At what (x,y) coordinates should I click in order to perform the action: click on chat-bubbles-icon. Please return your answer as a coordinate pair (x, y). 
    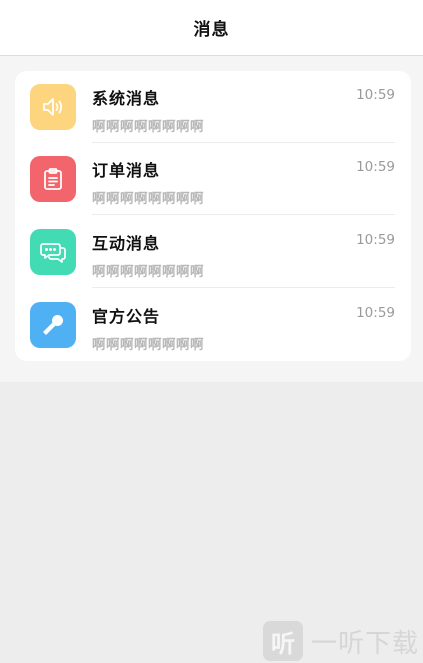
    Looking at the image, I should click on (53, 252).